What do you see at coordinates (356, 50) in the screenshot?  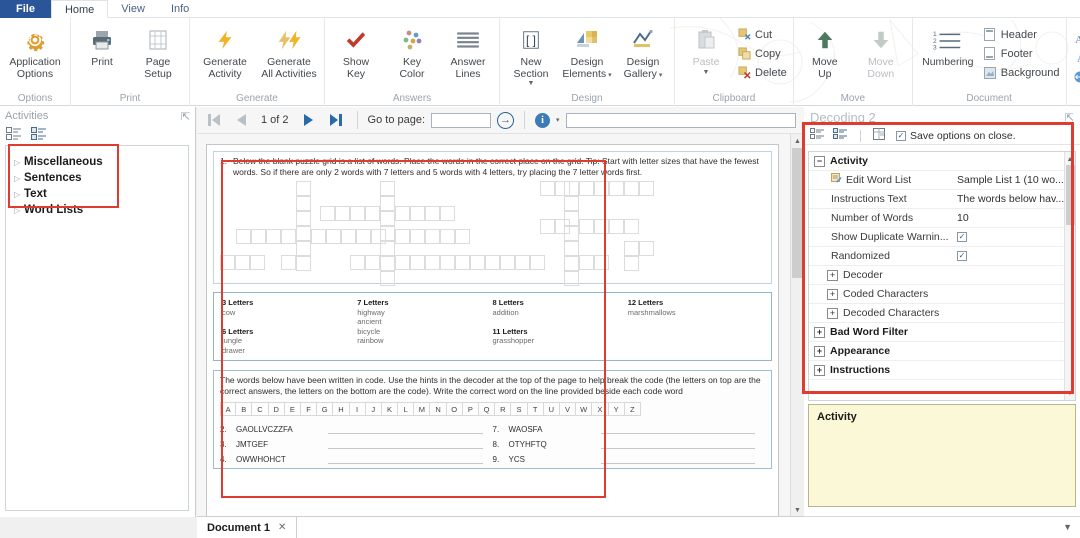 I see `show-key-button: Show Key` at bounding box center [356, 50].